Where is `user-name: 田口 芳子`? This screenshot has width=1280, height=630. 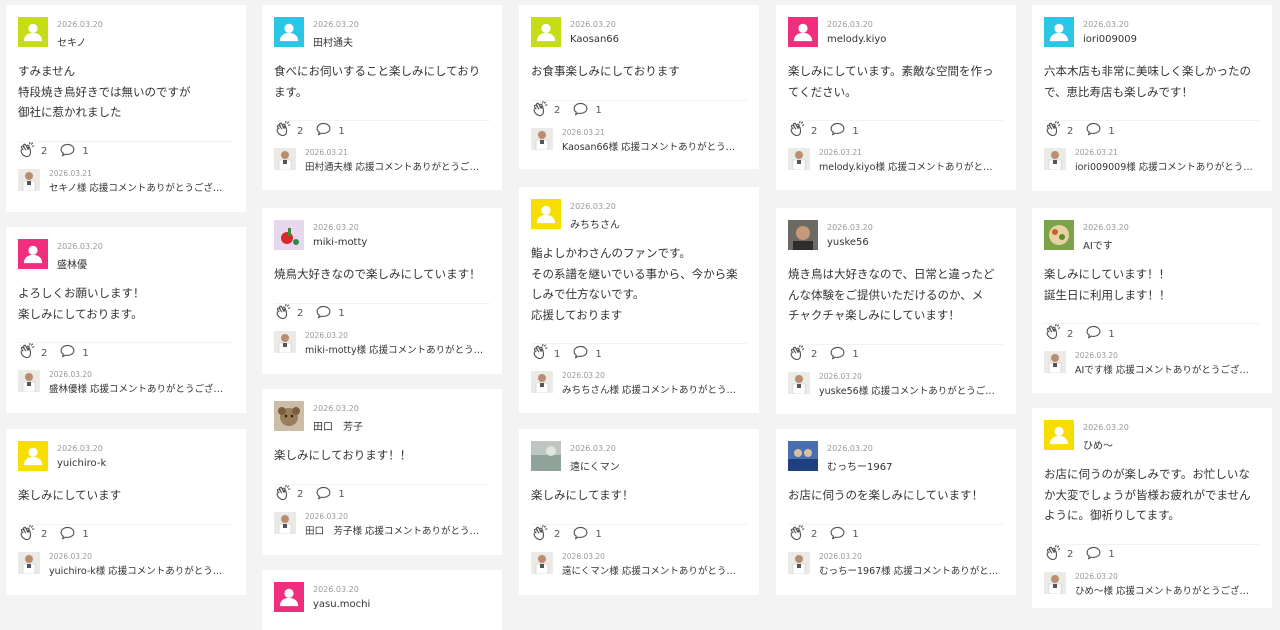
user-name: 田口 芳子 is located at coordinates (338, 425).